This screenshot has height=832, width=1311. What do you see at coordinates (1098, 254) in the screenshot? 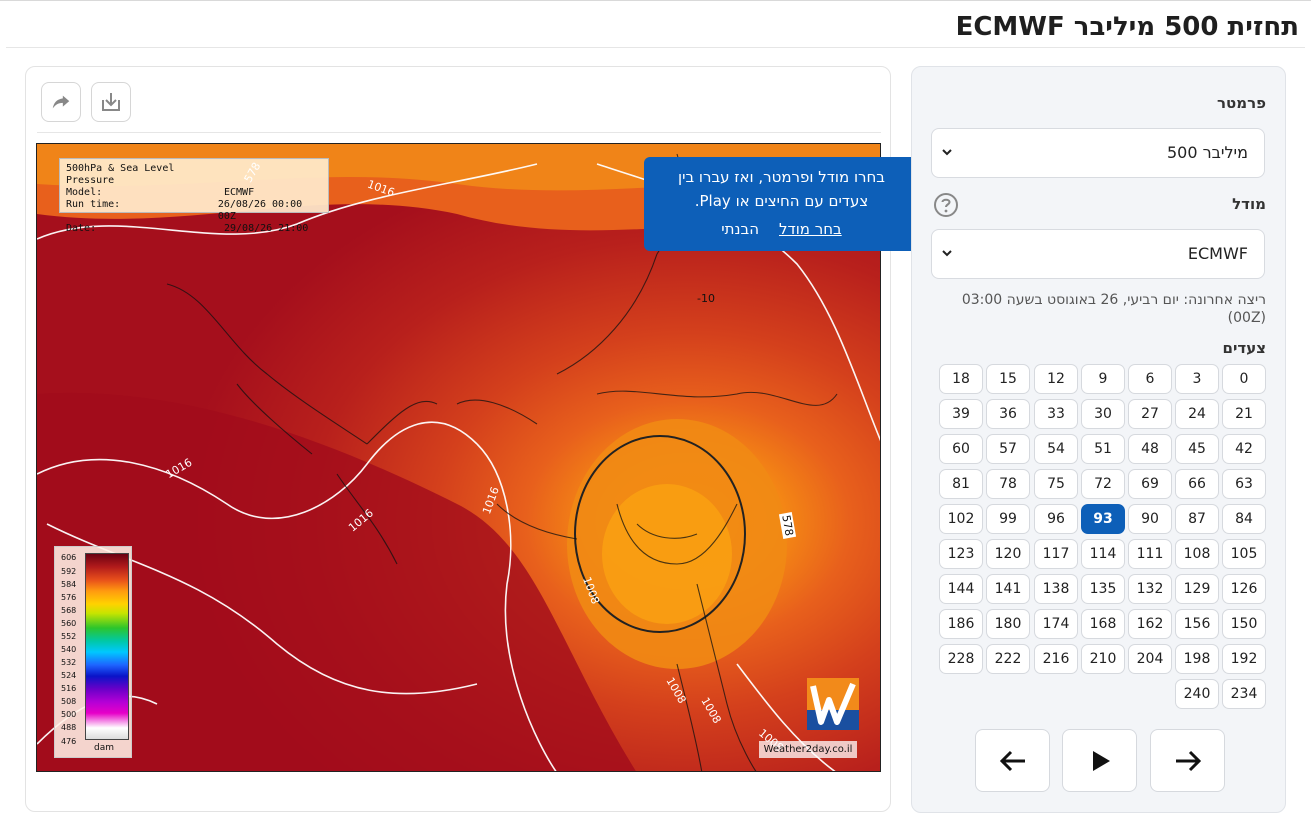
I see `model-select: ECMWF` at bounding box center [1098, 254].